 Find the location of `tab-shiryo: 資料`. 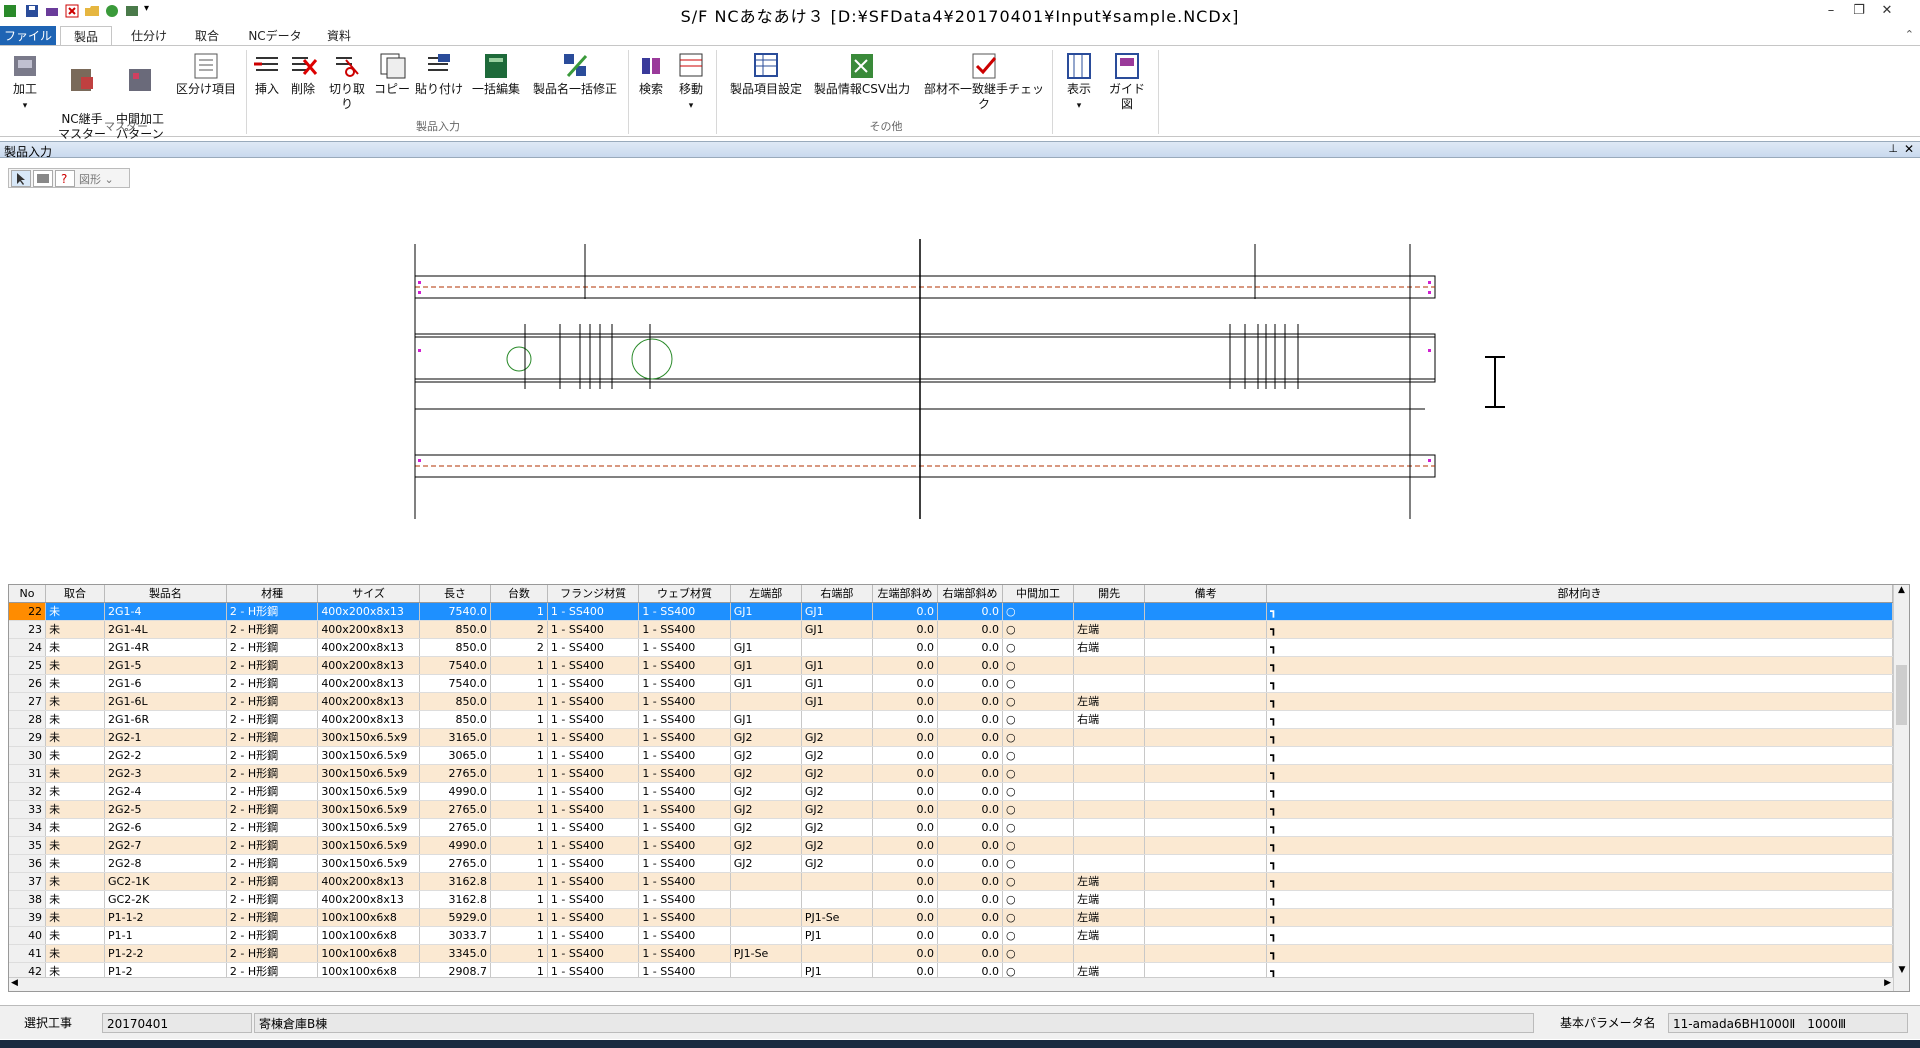

tab-shiryo: 資料 is located at coordinates (339, 36).